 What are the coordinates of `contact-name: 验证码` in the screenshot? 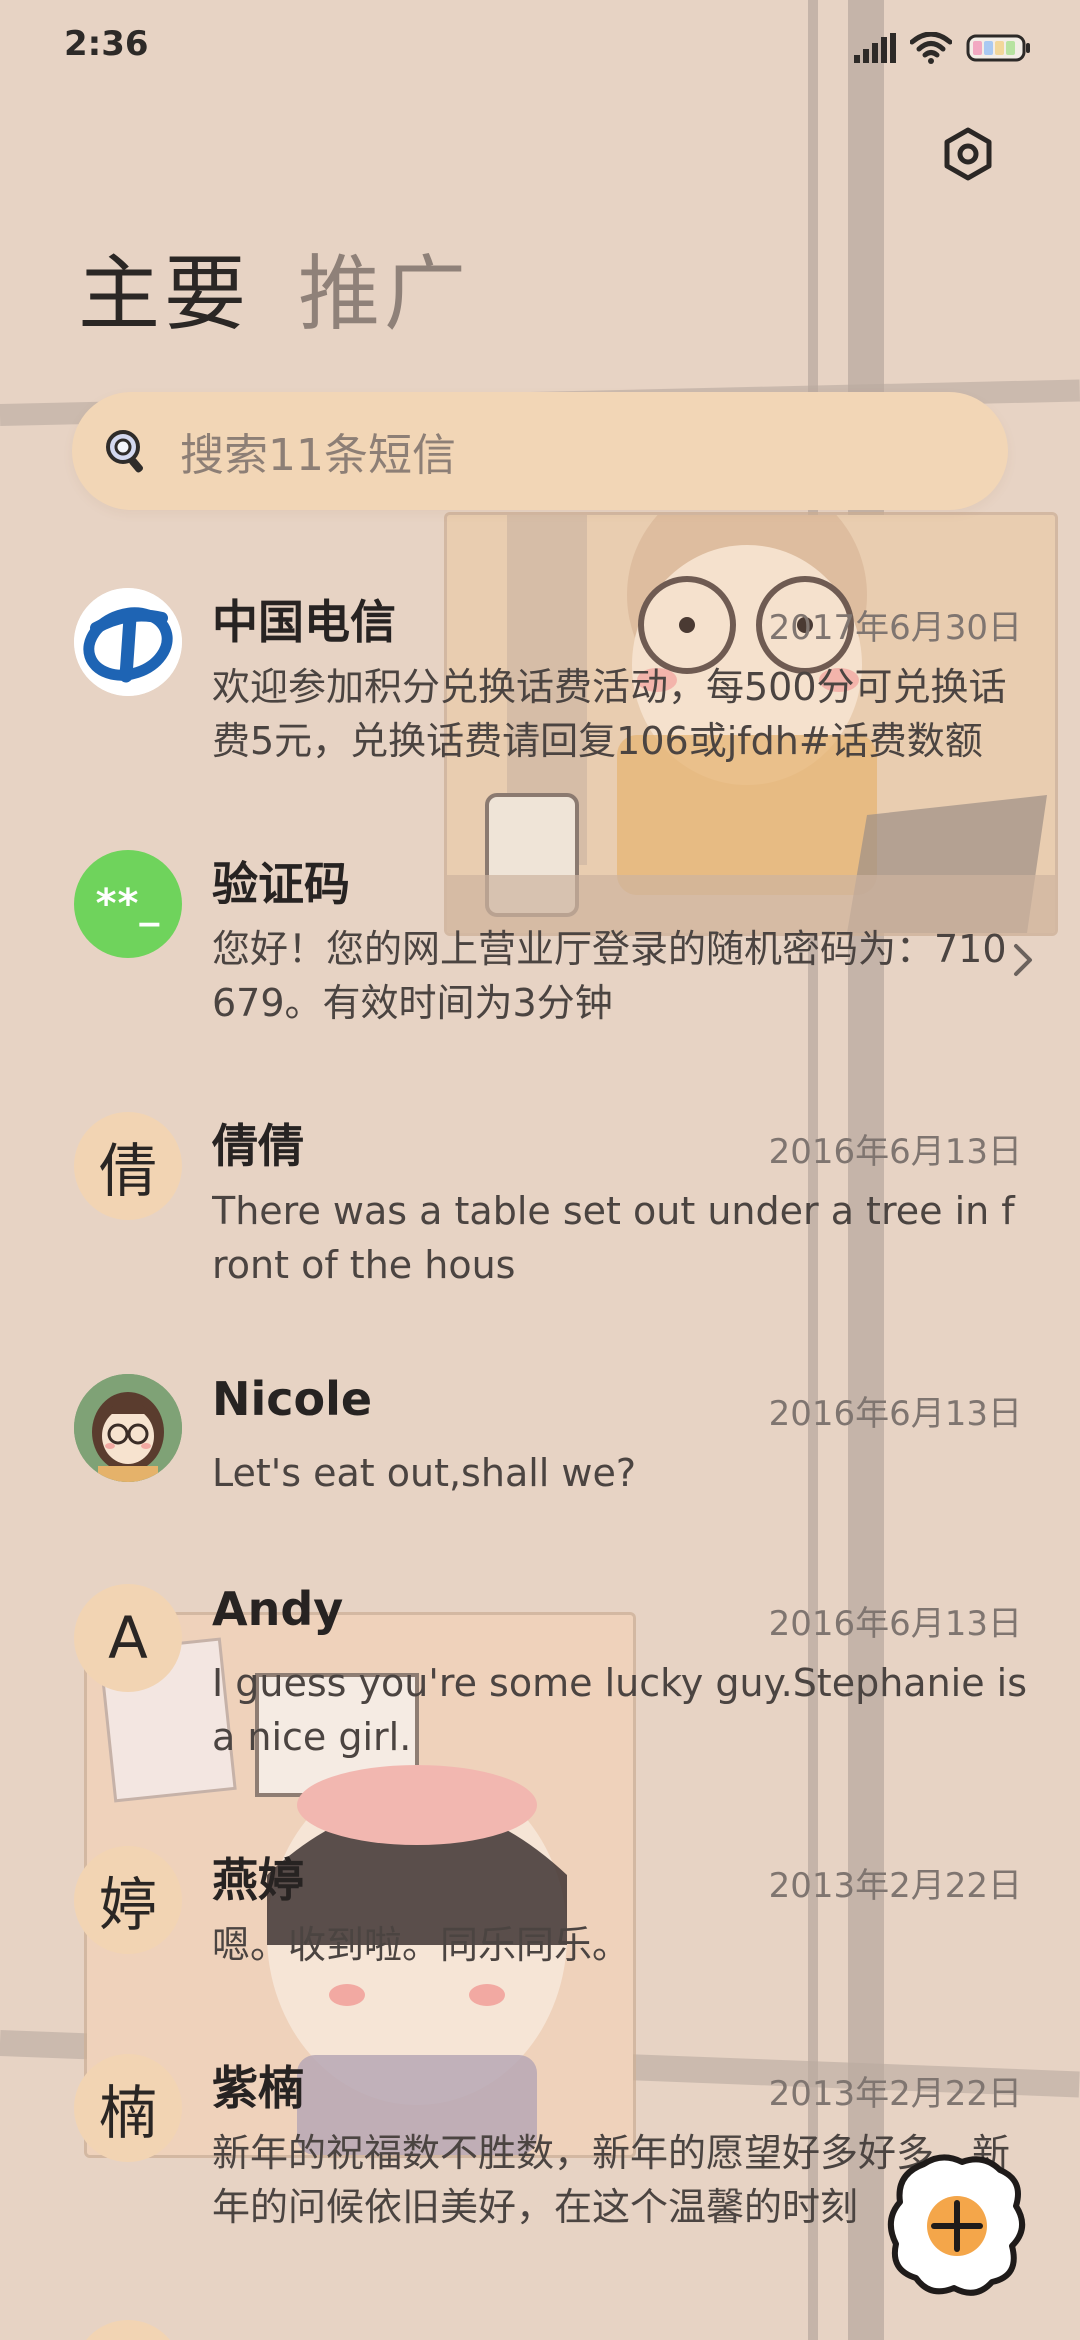 It's located at (281, 884).